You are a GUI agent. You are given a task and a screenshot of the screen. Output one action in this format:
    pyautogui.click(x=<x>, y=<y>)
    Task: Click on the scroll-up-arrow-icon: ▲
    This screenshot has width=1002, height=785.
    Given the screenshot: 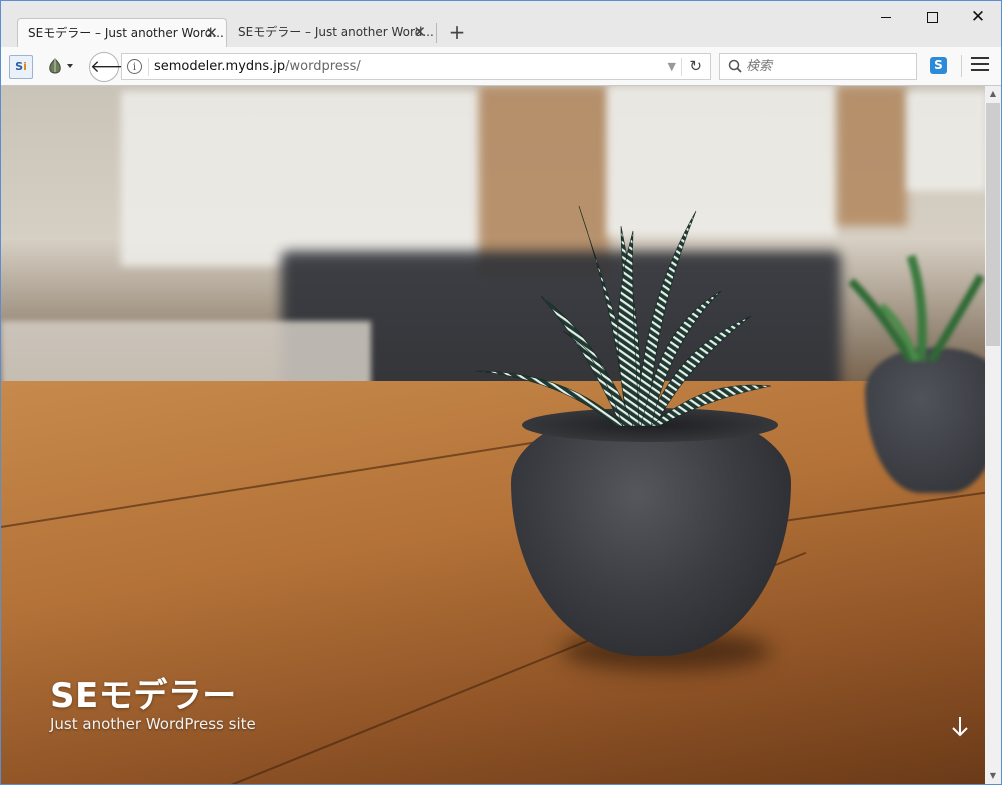 What is the action you would take?
    pyautogui.click(x=993, y=94)
    